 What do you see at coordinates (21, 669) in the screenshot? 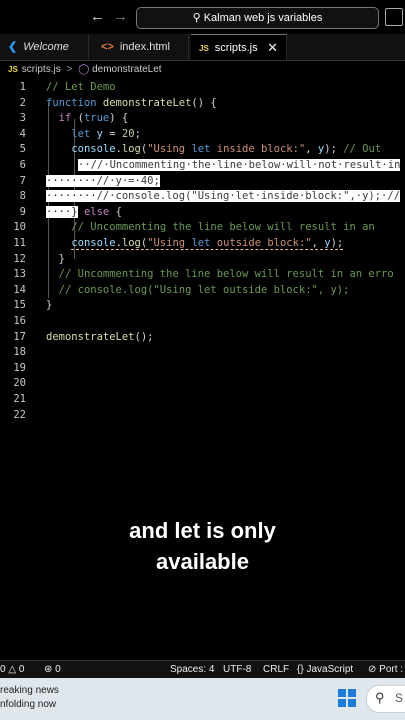
I see `warning-count: 0` at bounding box center [21, 669].